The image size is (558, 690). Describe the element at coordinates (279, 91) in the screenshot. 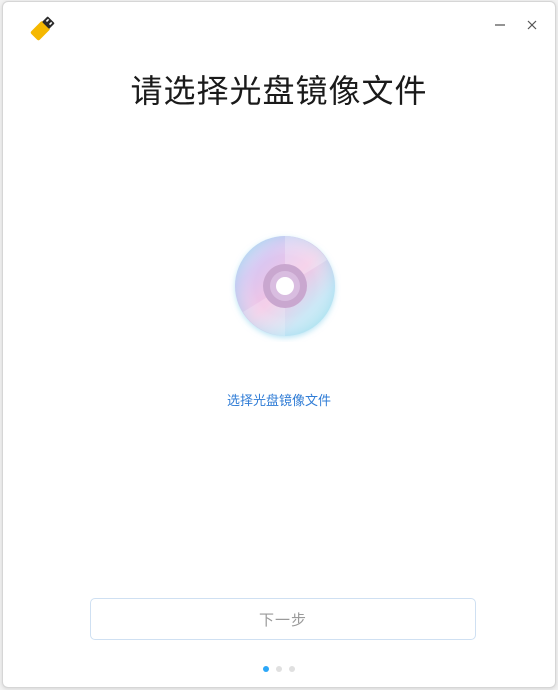

I see `page-title: 请选择光盘镜像文件` at that location.